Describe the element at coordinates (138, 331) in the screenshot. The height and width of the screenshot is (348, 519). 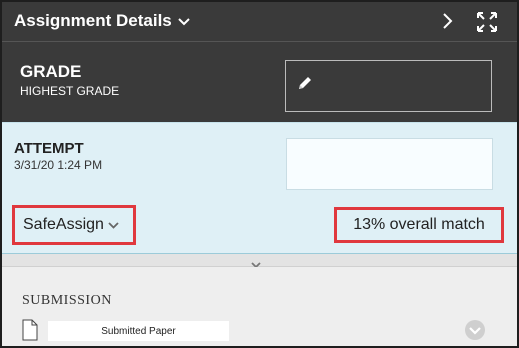
I see `submitted-file-link: Submitted Paper` at that location.